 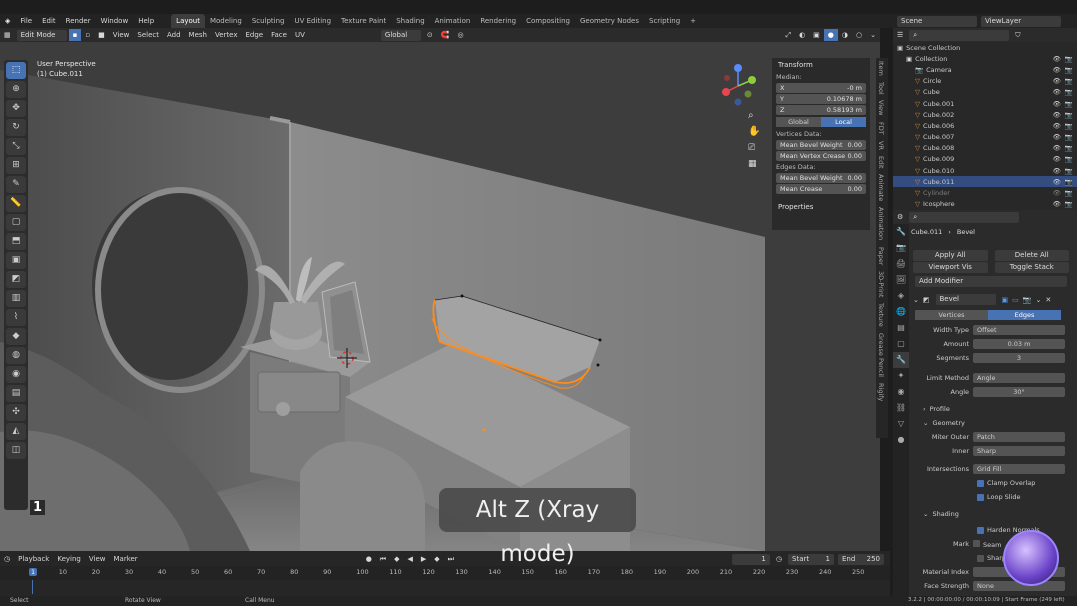 I want to click on menu-window: Window, so click(x=115, y=21).